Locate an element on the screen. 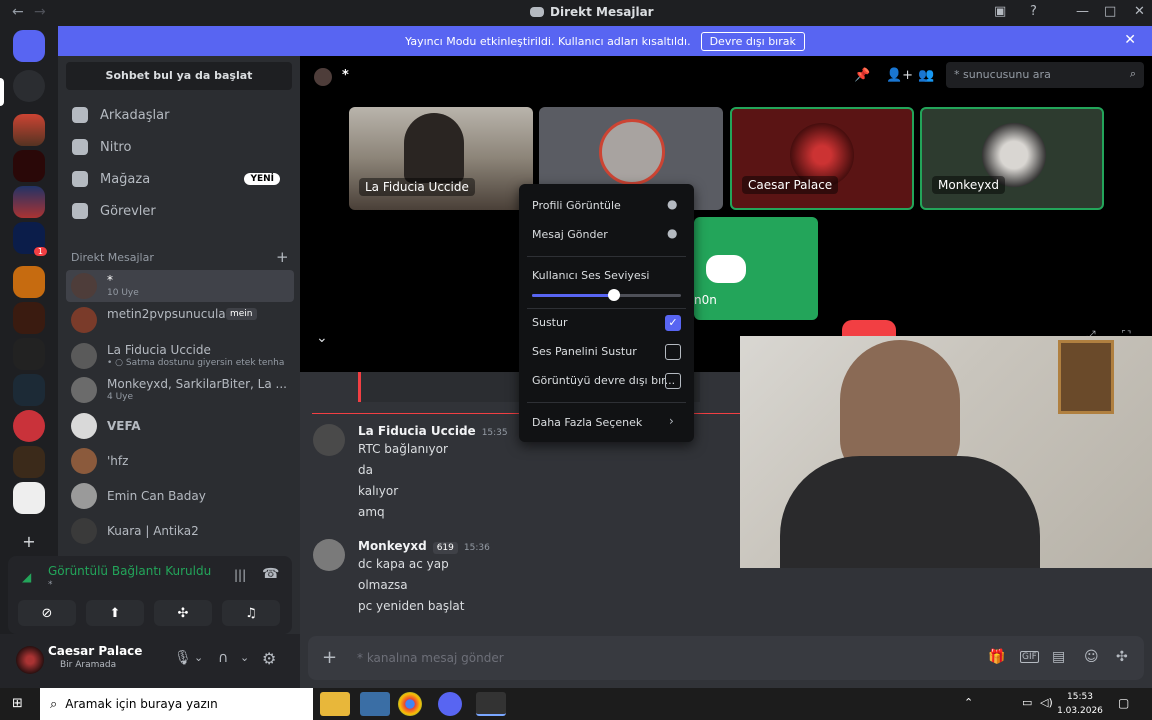 Image resolution: width=1152 pixels, height=720 pixels. nav-shop: Mağaza YENİ is located at coordinates (179, 179).